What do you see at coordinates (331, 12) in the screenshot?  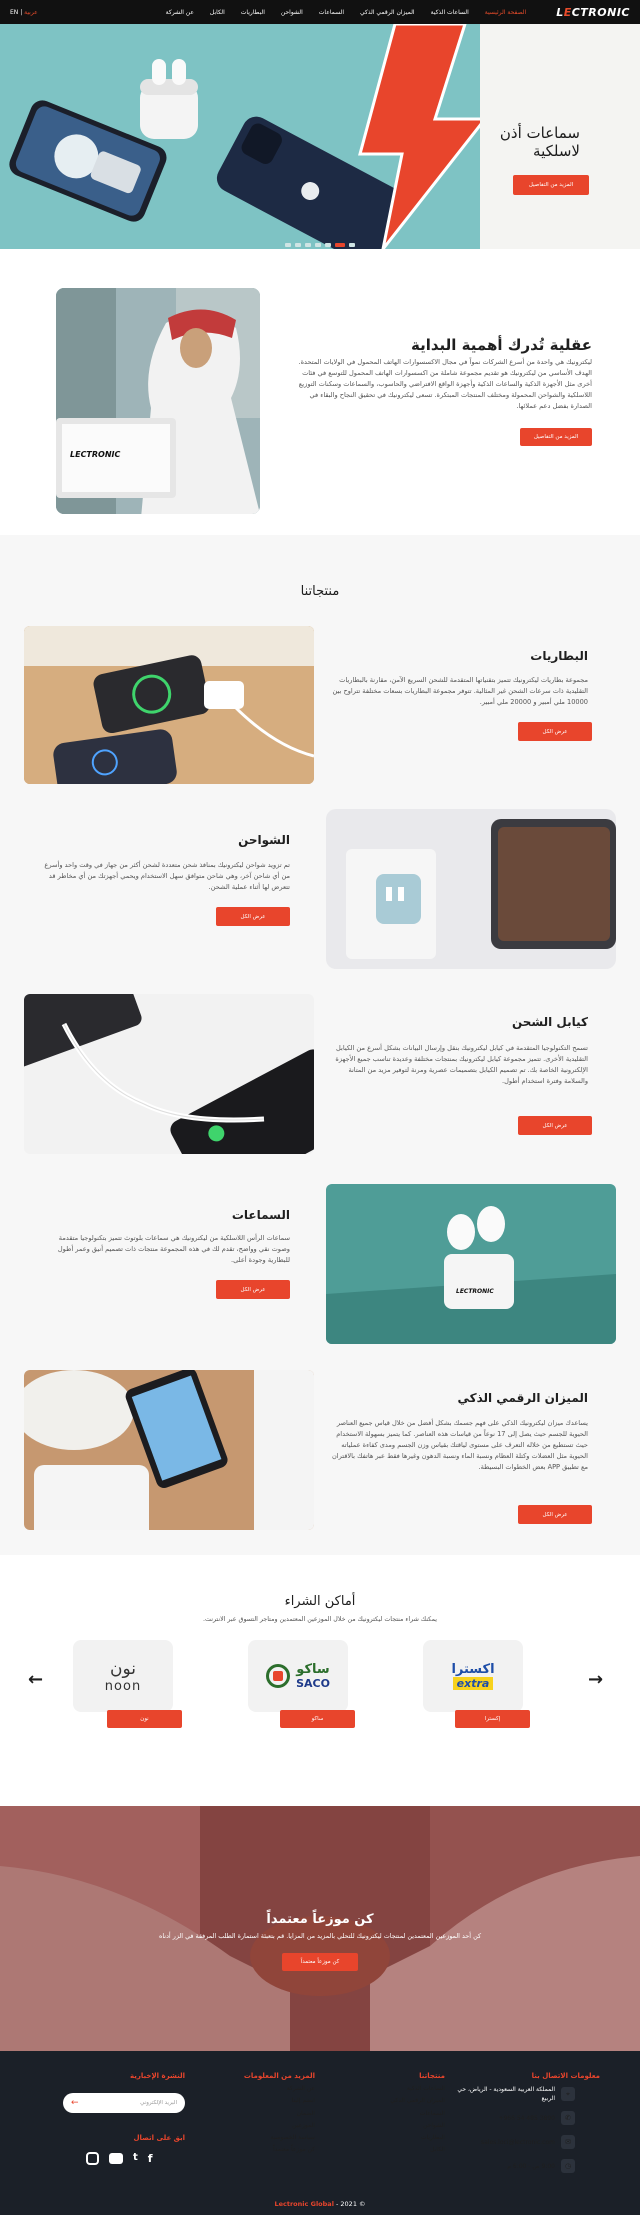 I see `nav-item: السماعات` at bounding box center [331, 12].